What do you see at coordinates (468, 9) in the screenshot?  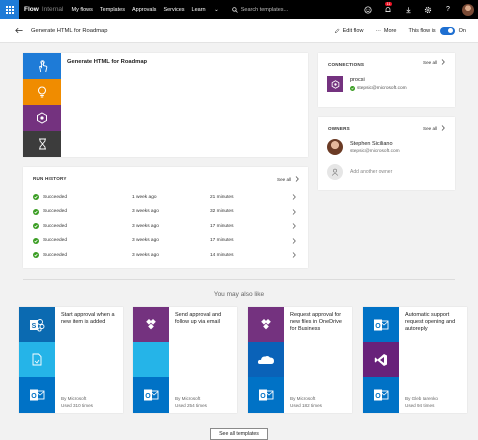 I see `user-avatar` at bounding box center [468, 9].